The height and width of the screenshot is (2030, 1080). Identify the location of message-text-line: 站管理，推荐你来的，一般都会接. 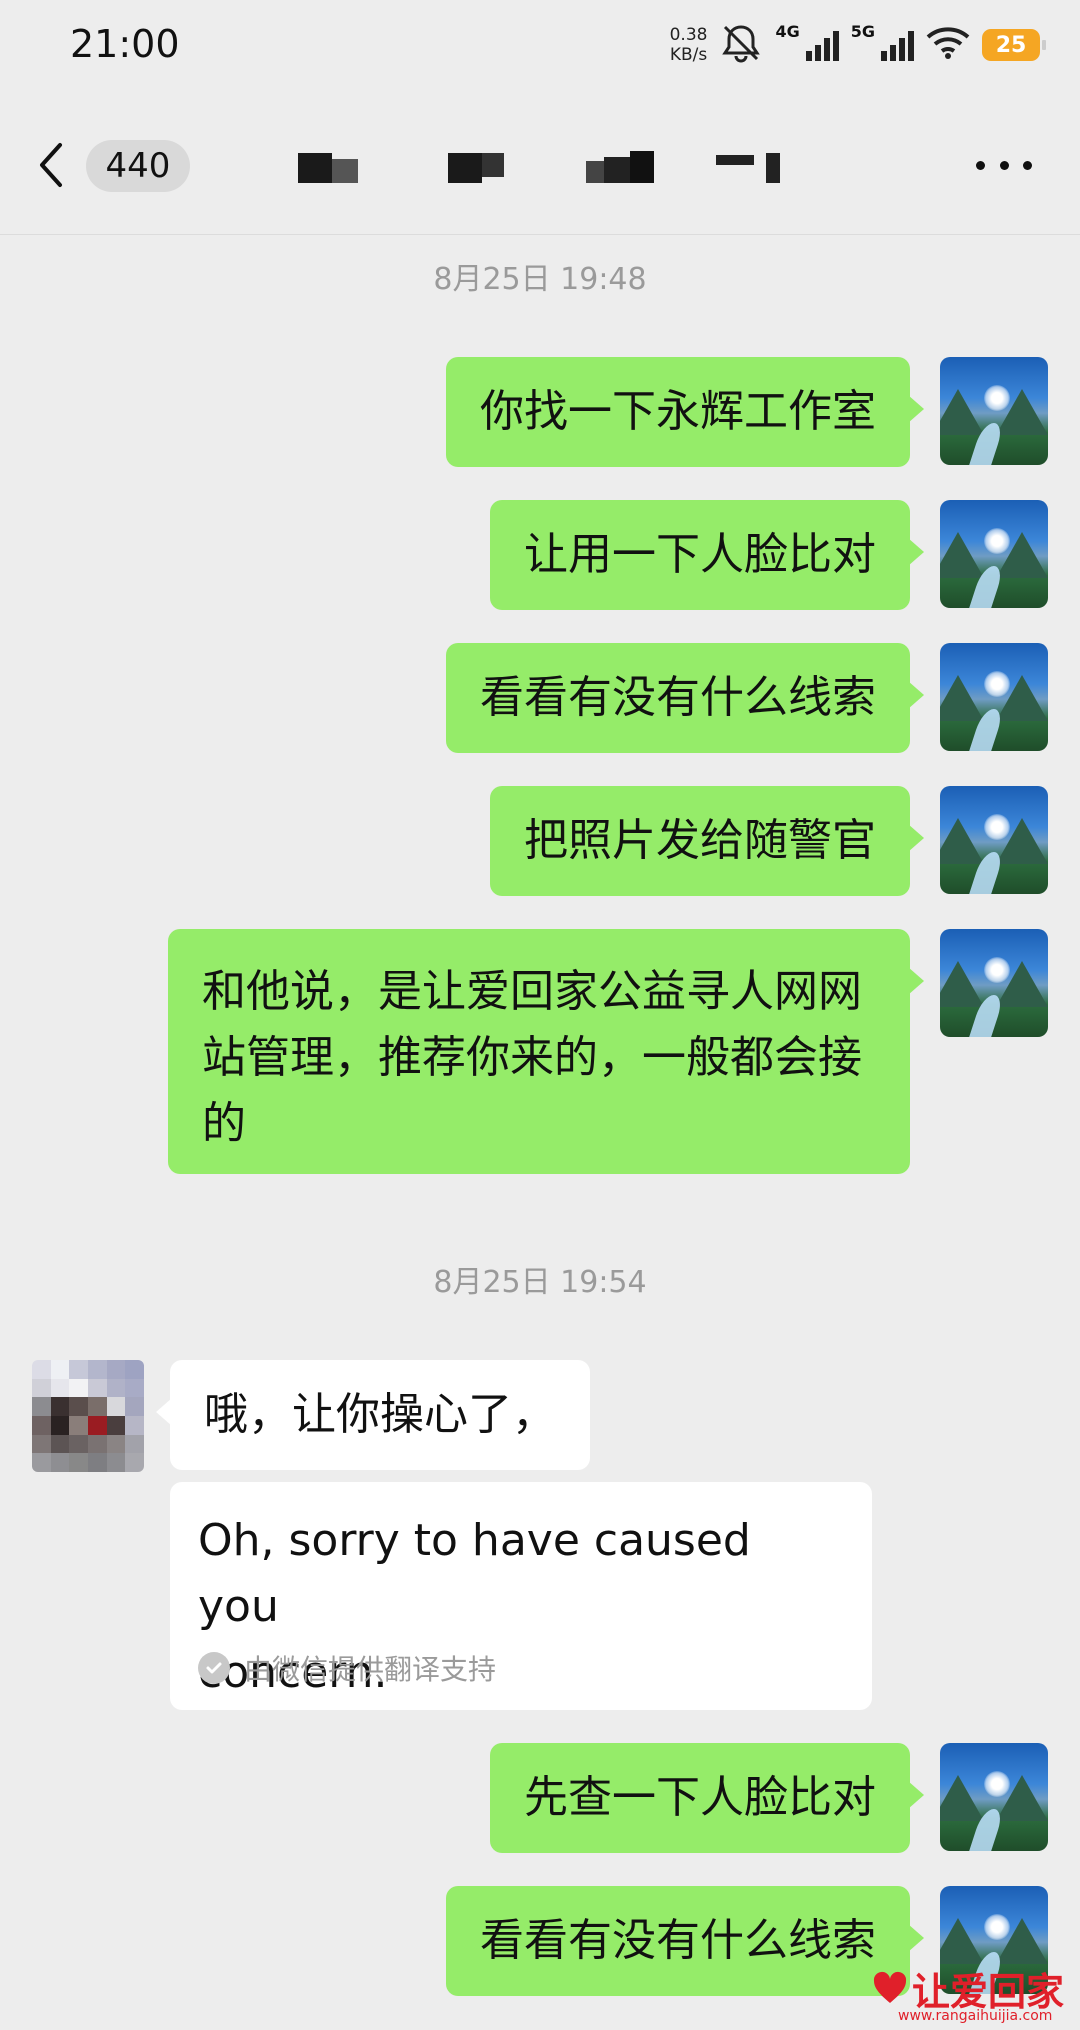
(532, 1057).